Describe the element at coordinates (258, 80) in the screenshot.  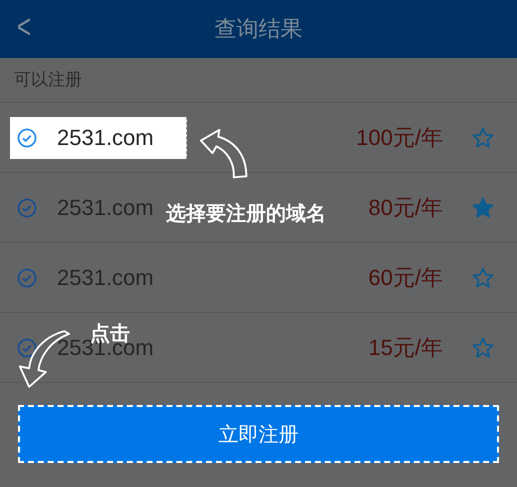
I see `section-label: 可以注册` at that location.